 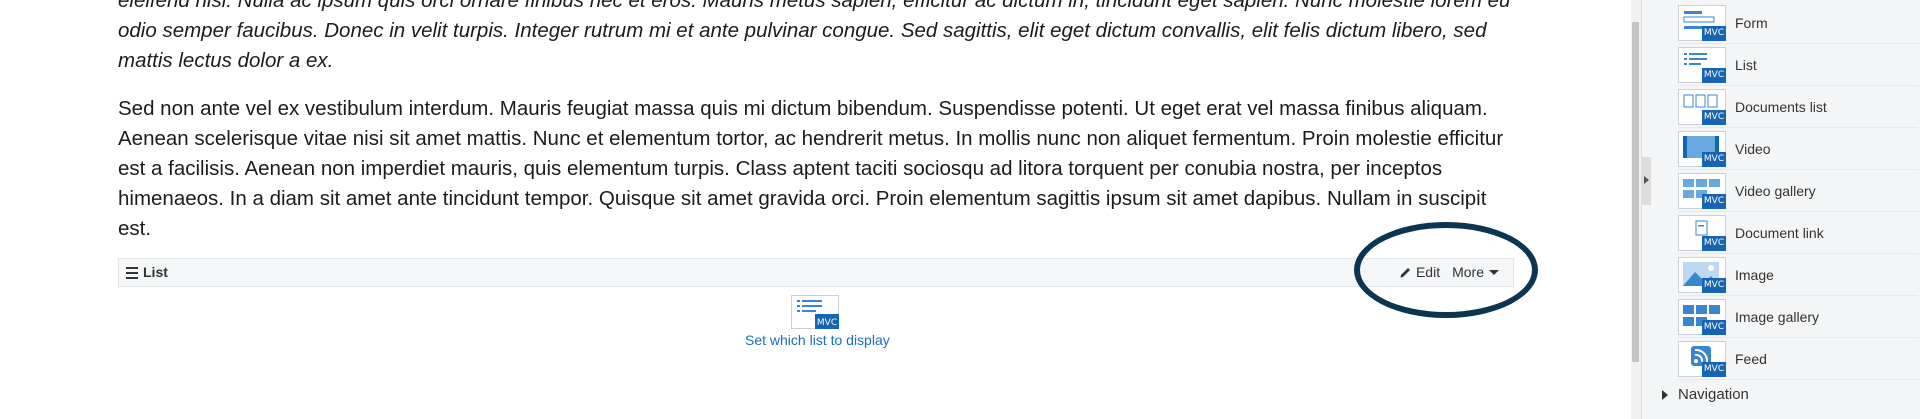 I want to click on content-scrollbar, so click(x=1636, y=209).